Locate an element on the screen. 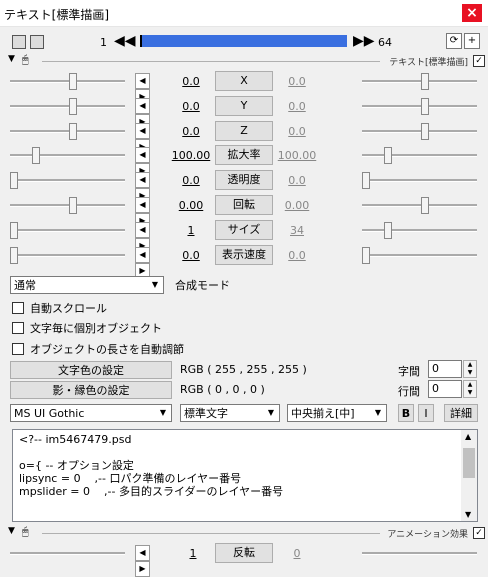  alignment-select: 中央揃え[中] ▼ is located at coordinates (337, 413).